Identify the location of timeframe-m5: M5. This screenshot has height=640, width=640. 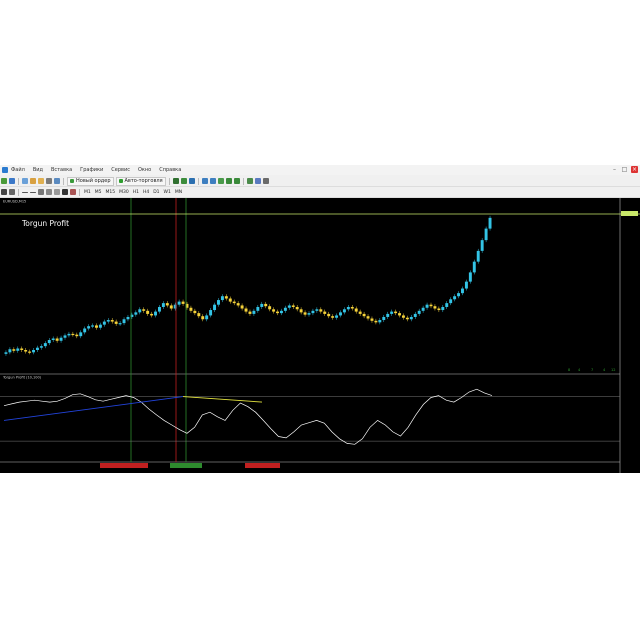
(98, 192).